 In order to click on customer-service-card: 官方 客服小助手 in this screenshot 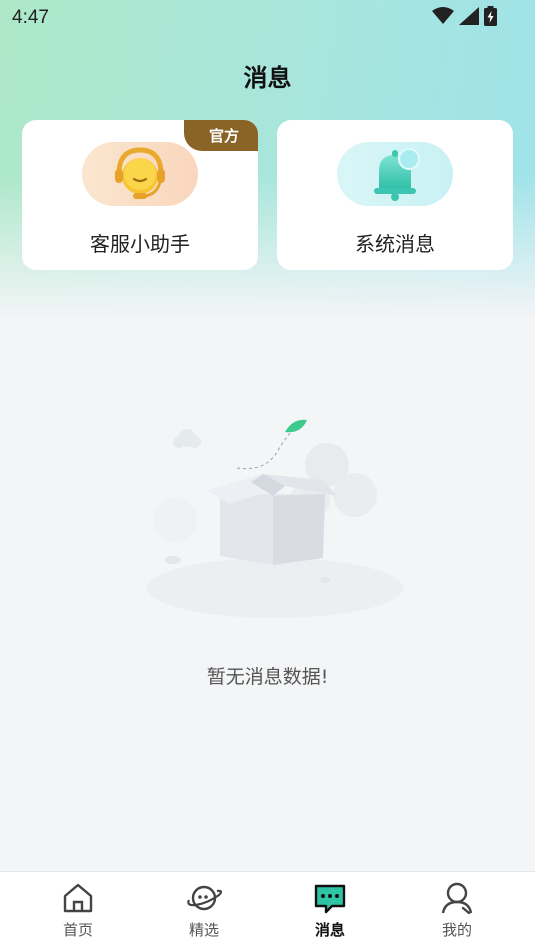, I will do `click(140, 195)`.